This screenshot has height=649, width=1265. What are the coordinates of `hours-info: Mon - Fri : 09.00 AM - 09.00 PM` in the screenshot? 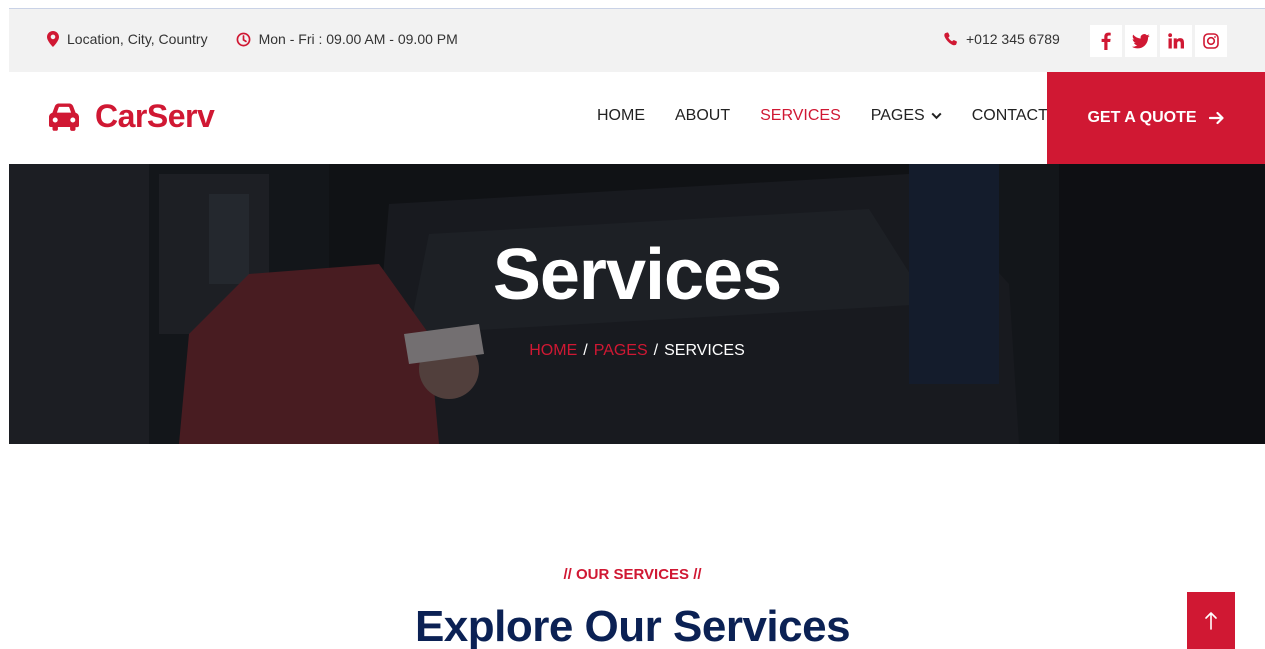 It's located at (347, 39).